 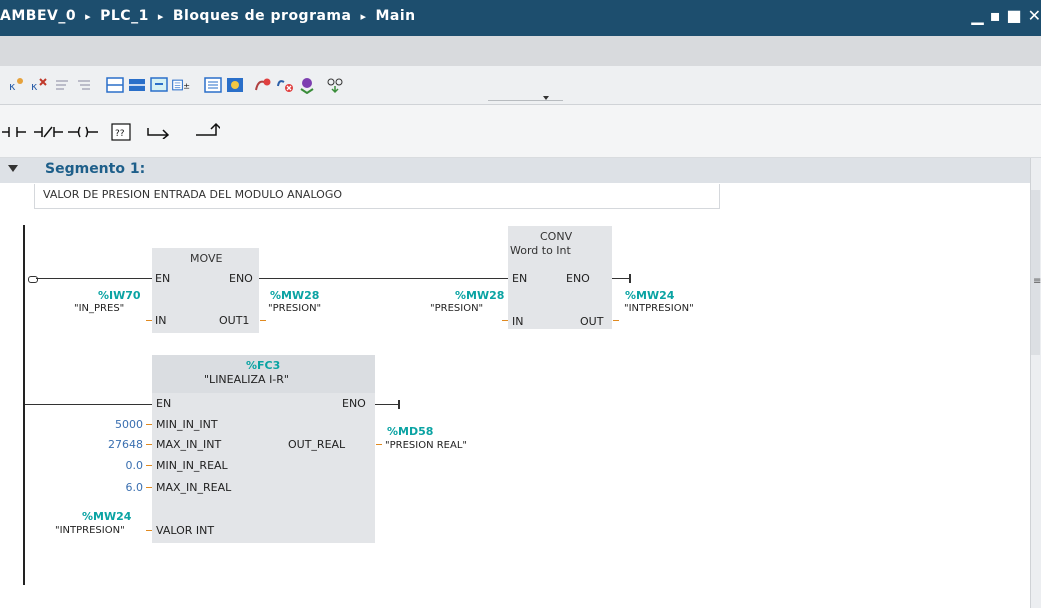 What do you see at coordinates (426, 445) in the screenshot?
I see `out-real-tag: "PRESION REAL"` at bounding box center [426, 445].